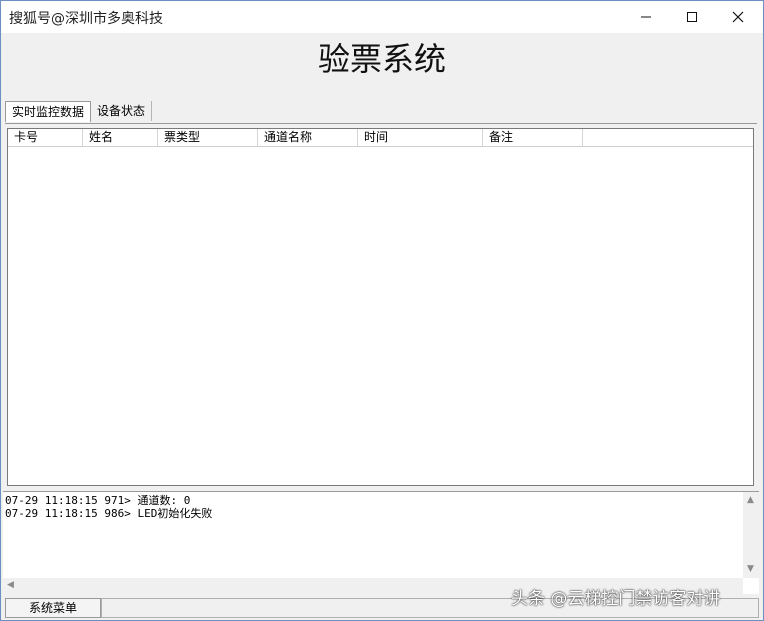  What do you see at coordinates (308, 137) in the screenshot?
I see `column-header-channel-name: 通道名称` at bounding box center [308, 137].